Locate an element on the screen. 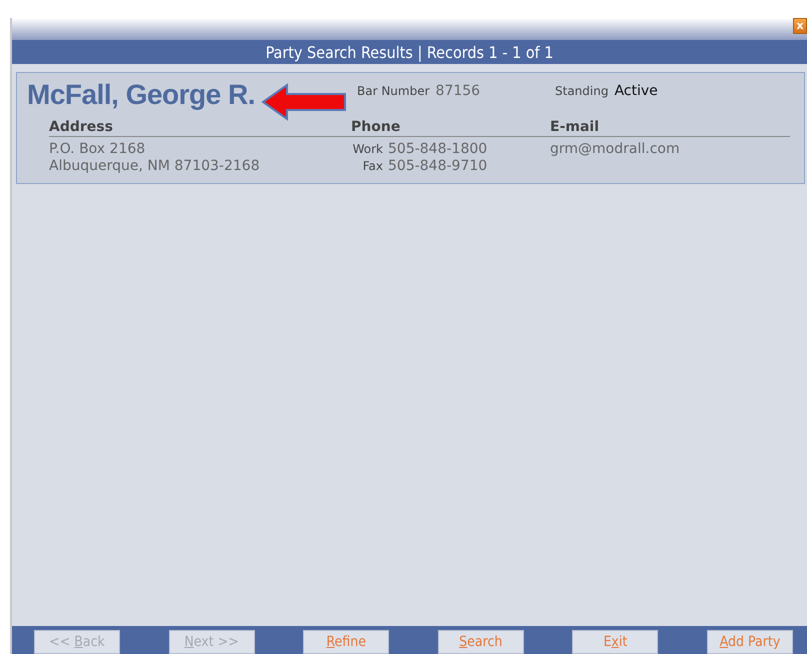  phone-number: 505-848-1800 is located at coordinates (438, 149).